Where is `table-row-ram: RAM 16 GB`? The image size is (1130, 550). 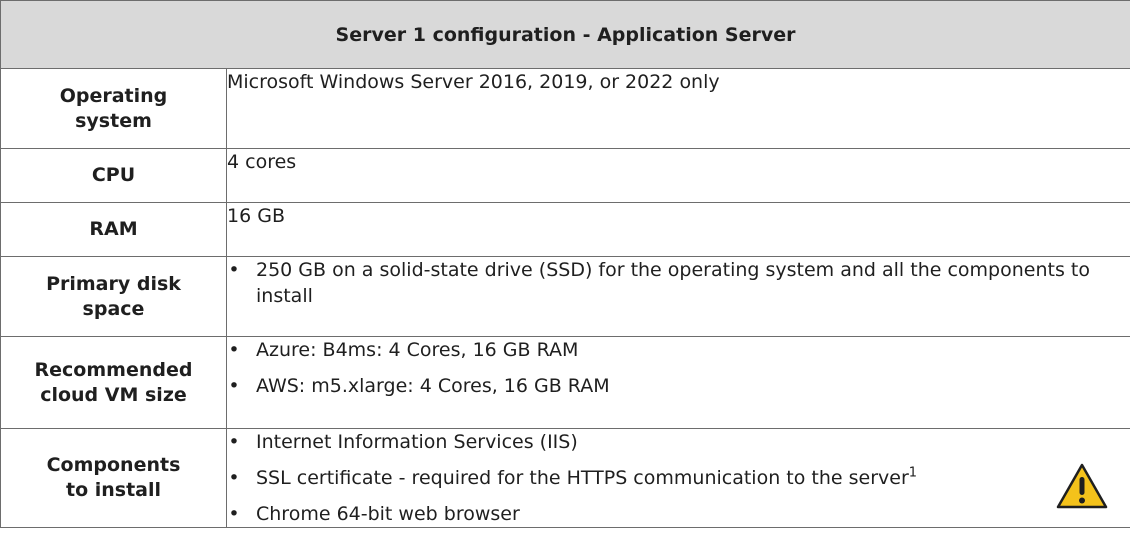 table-row-ram: RAM 16 GB is located at coordinates (565, 229).